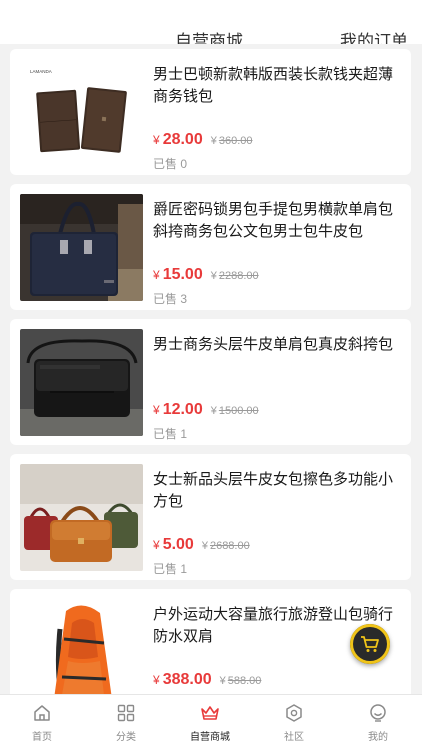  I want to click on bottom-tab-bar: 首页 分类 自营商城 社区 我的, so click(211, 722).